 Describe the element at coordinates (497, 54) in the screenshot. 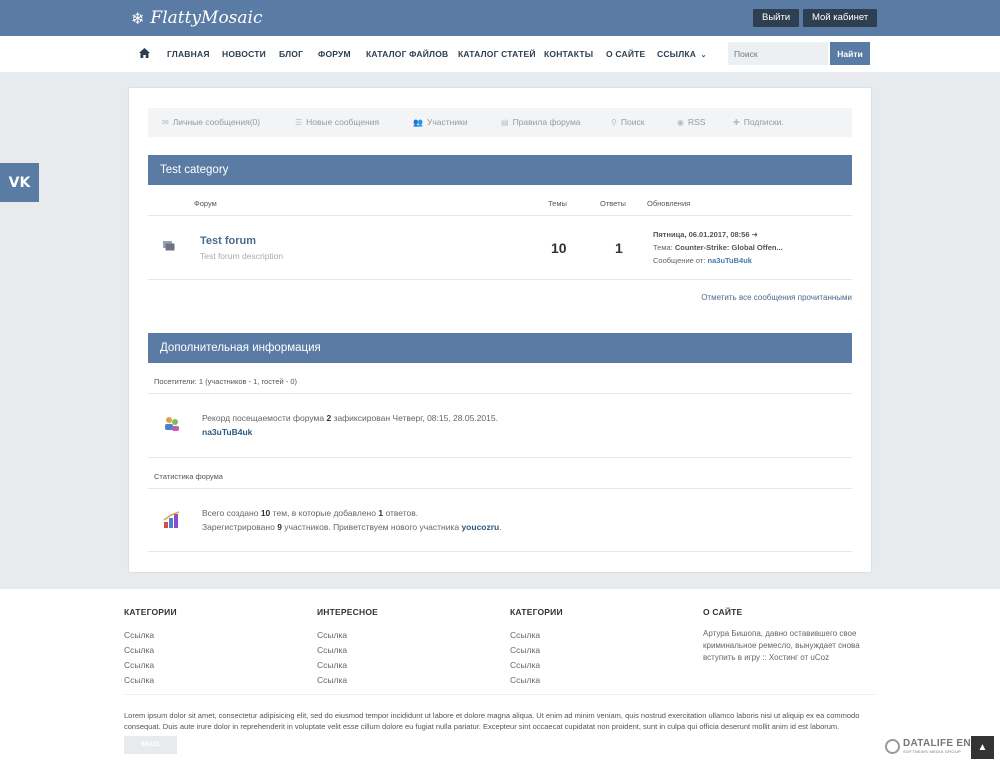

I see `nav-item-articles: Каталог статей` at that location.